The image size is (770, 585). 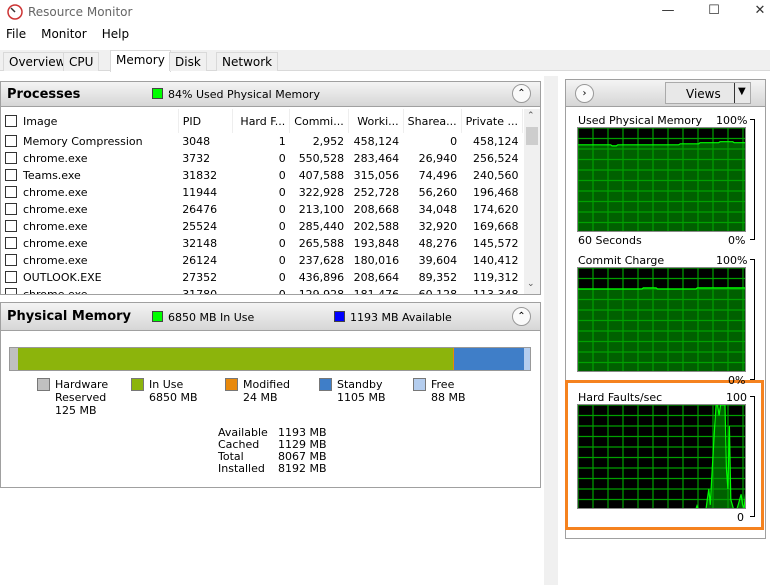 What do you see at coordinates (266, 384) in the screenshot?
I see `legend-text: Modified` at bounding box center [266, 384].